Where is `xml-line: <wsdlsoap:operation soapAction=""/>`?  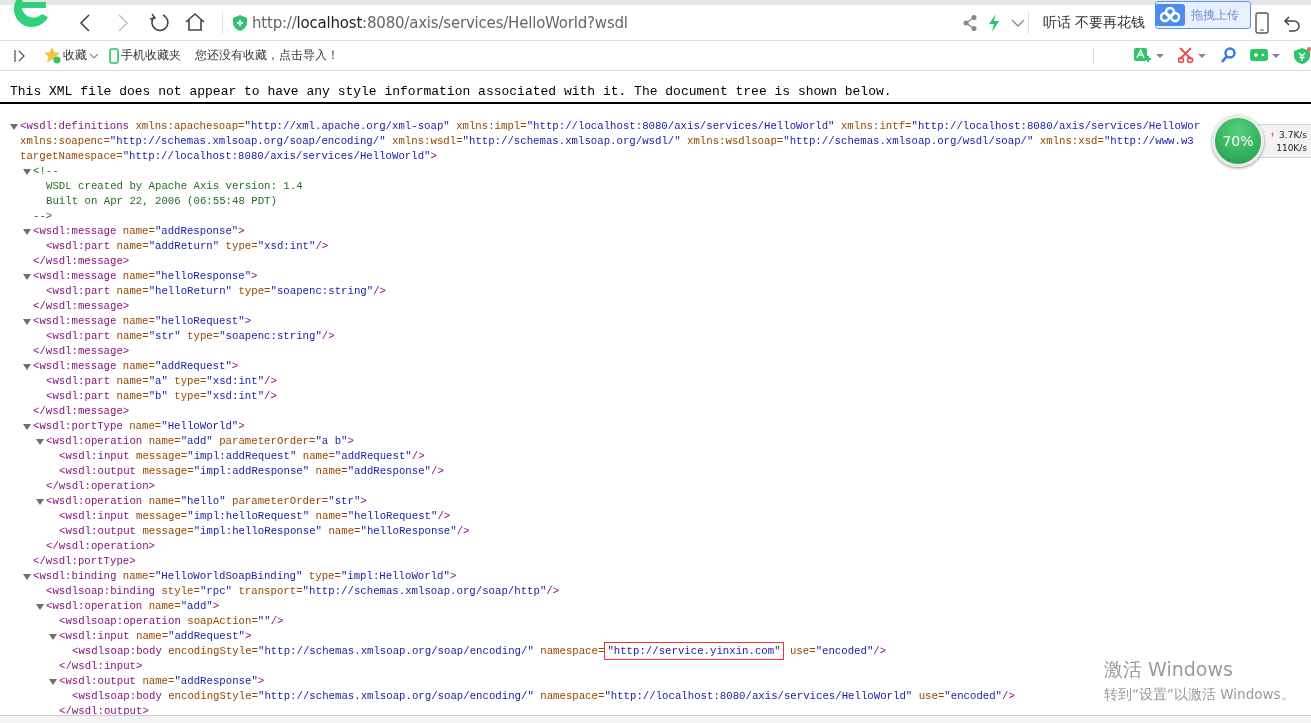
xml-line: <wsdlsoap:operation soapAction=""/> is located at coordinates (171, 621).